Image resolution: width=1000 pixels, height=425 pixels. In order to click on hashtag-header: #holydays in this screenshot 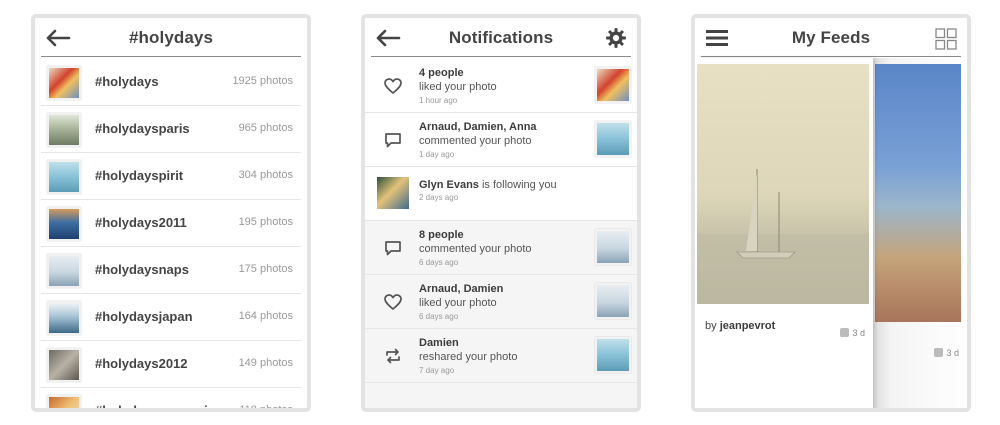, I will do `click(171, 38)`.